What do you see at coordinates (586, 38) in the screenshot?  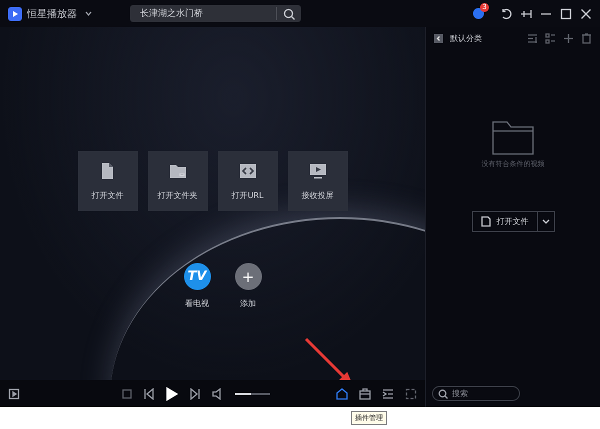 I see `delete-icon` at bounding box center [586, 38].